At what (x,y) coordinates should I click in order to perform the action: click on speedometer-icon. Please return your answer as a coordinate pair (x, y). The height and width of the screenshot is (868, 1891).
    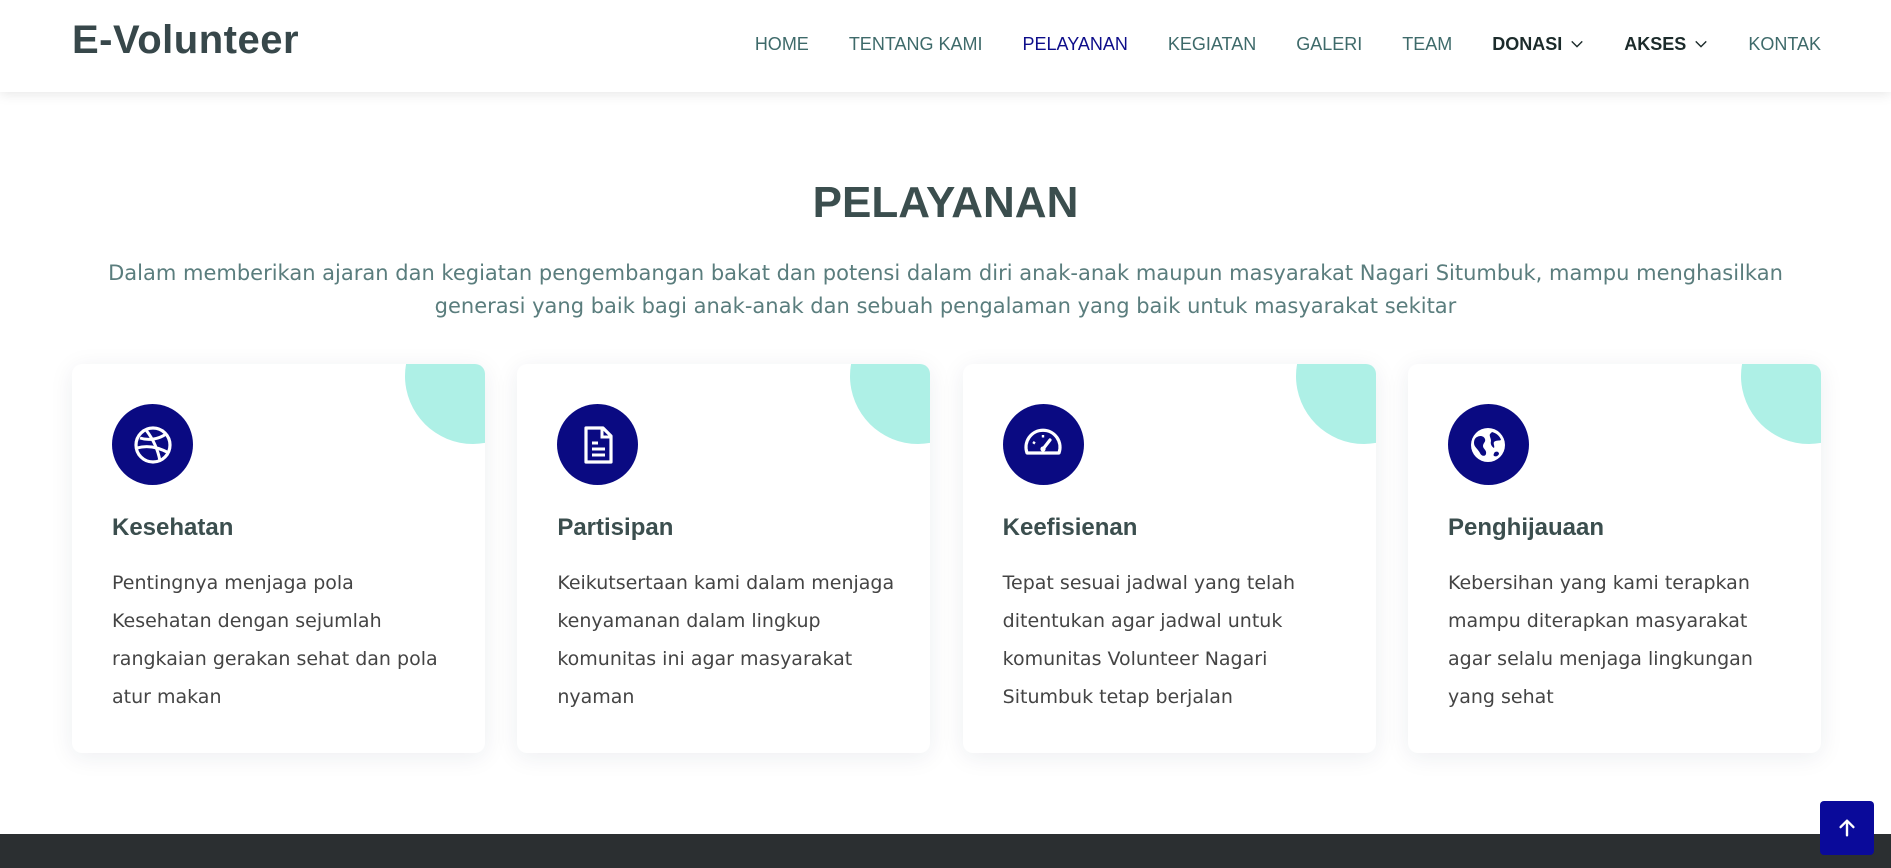
    Looking at the image, I should click on (1043, 441).